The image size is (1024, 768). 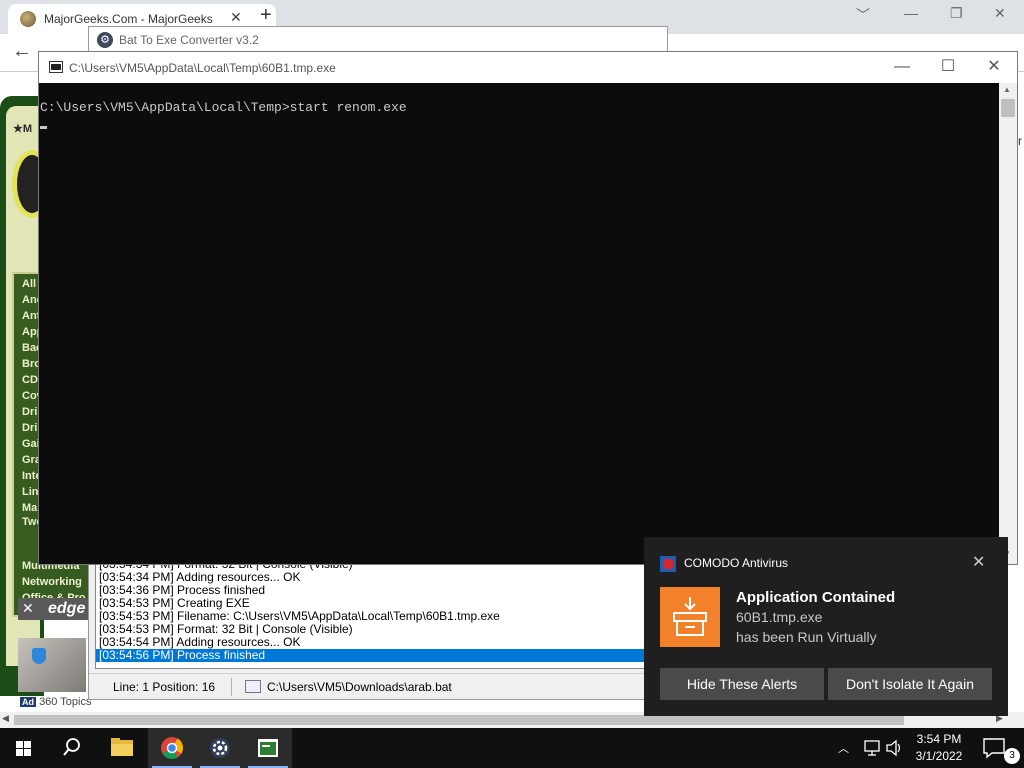 What do you see at coordinates (939, 739) in the screenshot?
I see `clock-time: 3:54 PM` at bounding box center [939, 739].